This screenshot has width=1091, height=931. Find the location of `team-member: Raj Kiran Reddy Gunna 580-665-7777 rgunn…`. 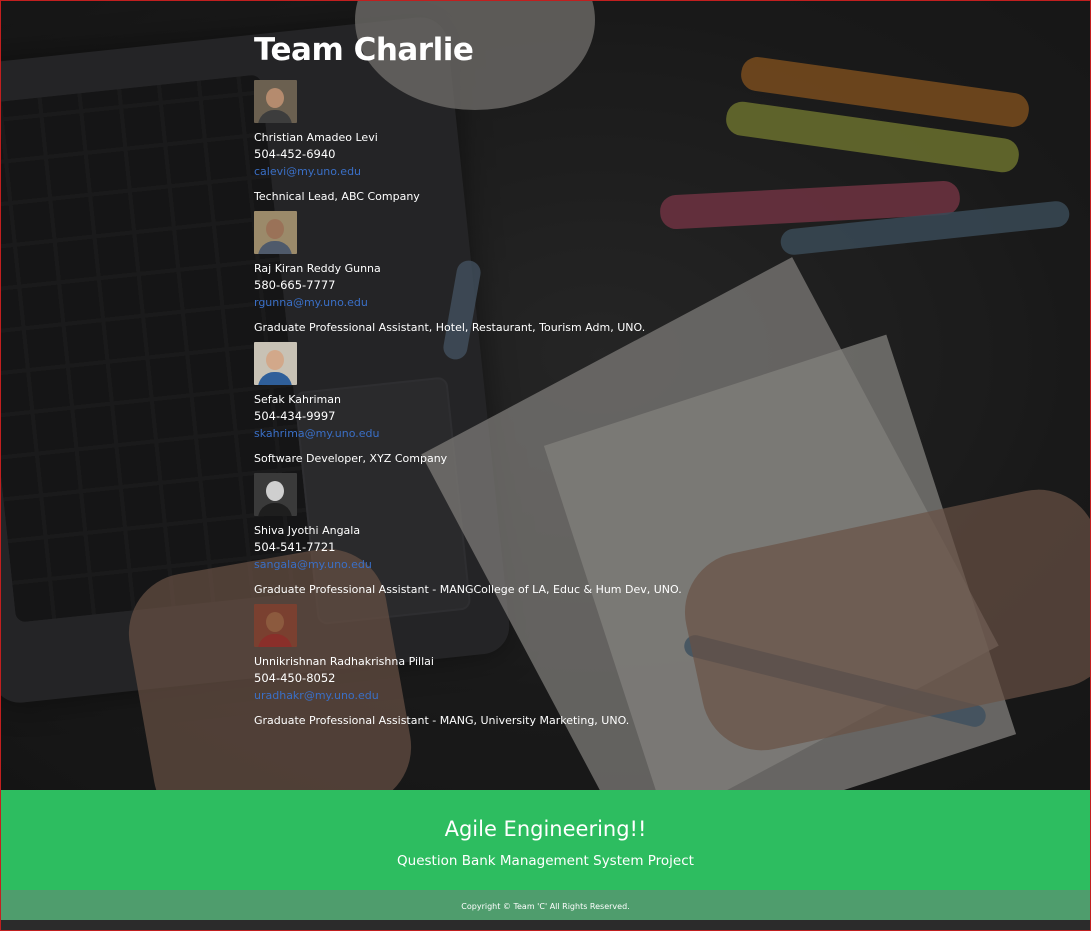

team-member: Raj Kiran Reddy Gunna 580-665-7777 rgunn… is located at coordinates (604, 273).